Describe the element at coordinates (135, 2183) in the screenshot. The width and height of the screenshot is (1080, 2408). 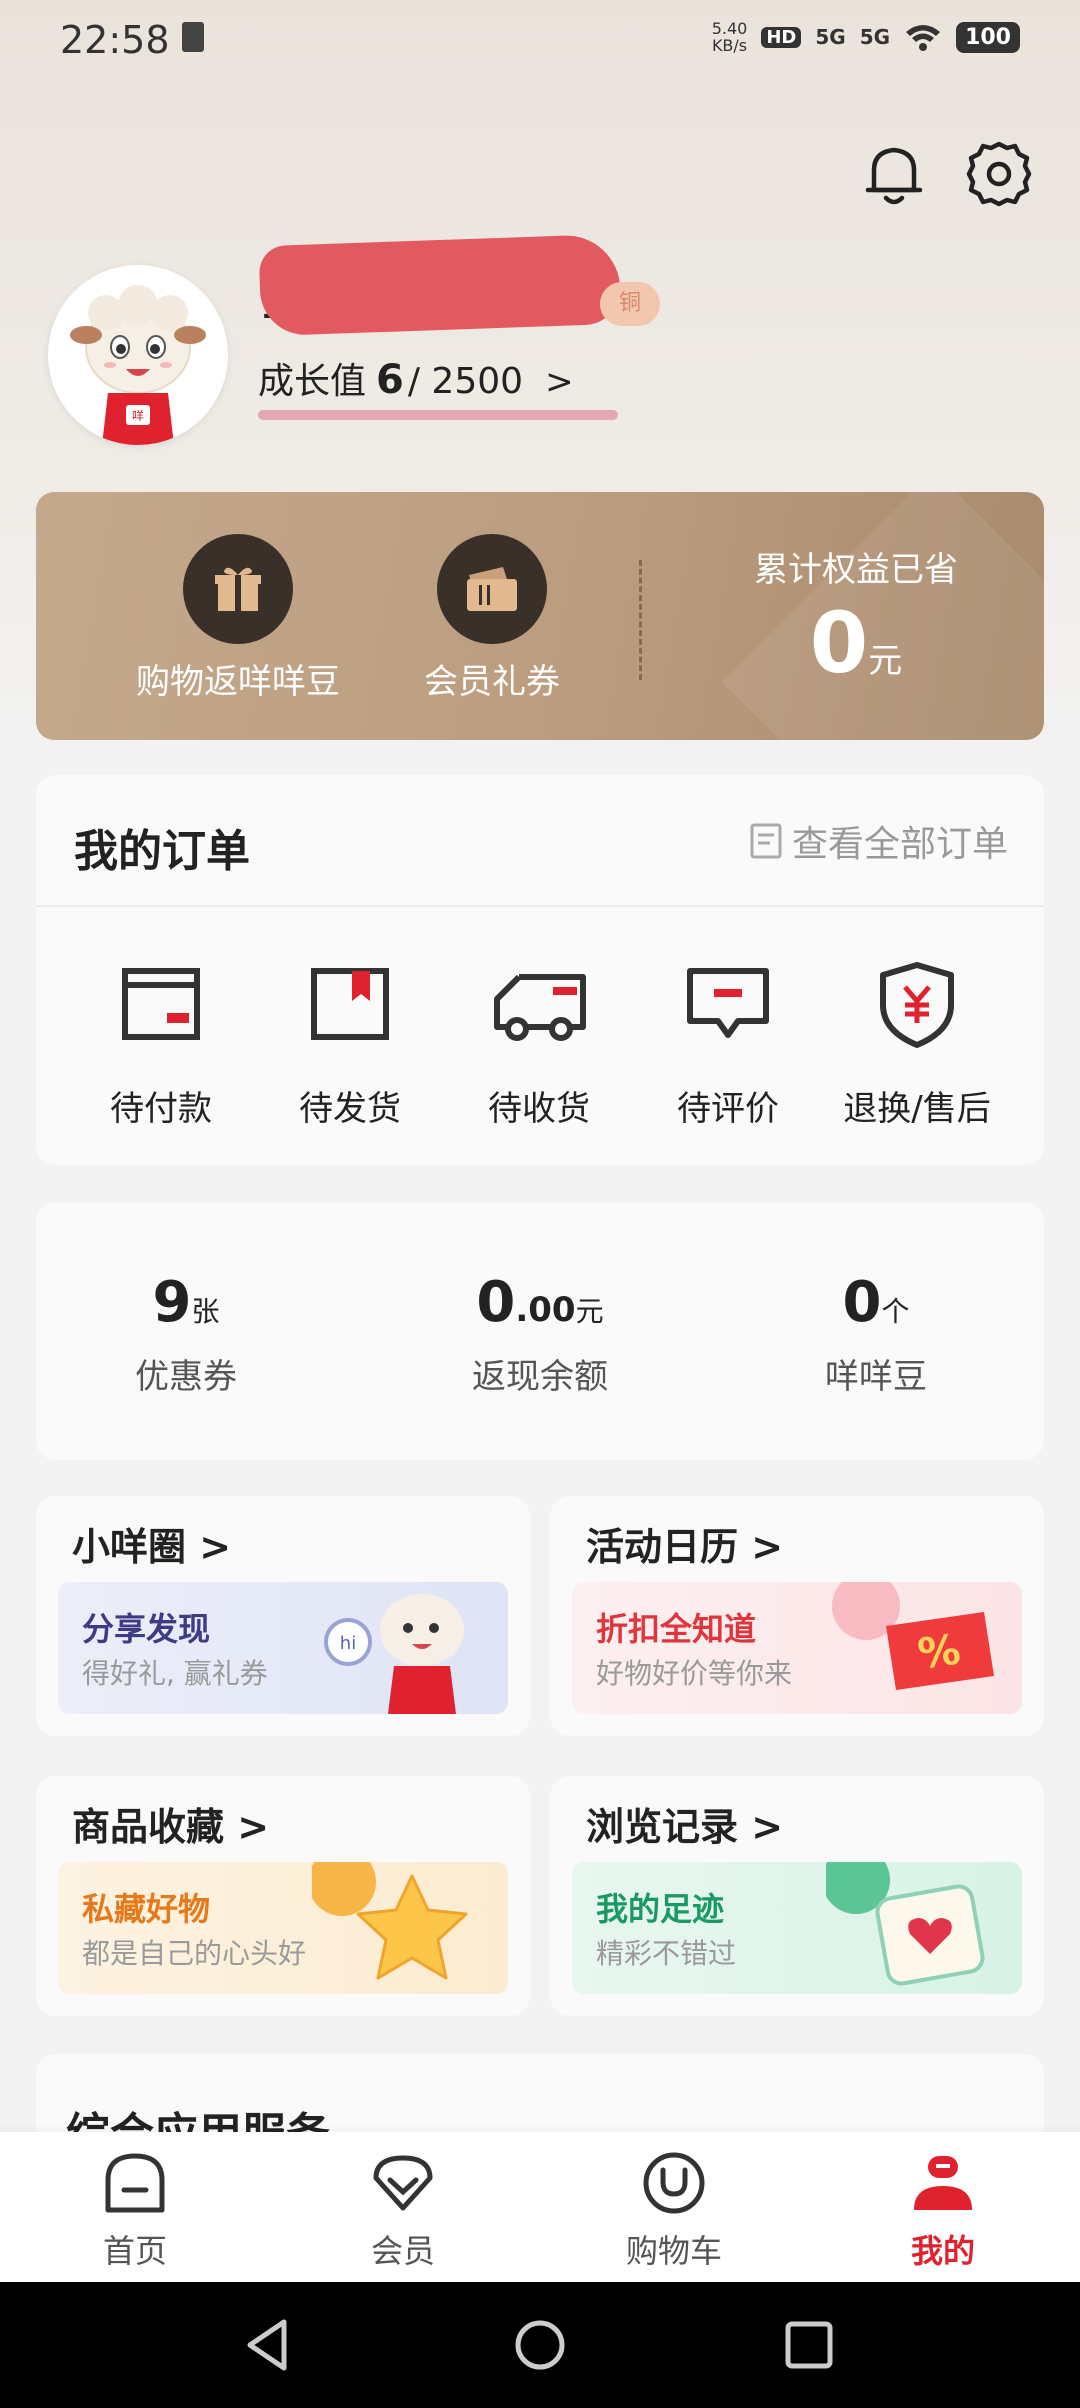
I see `home-icon` at that location.